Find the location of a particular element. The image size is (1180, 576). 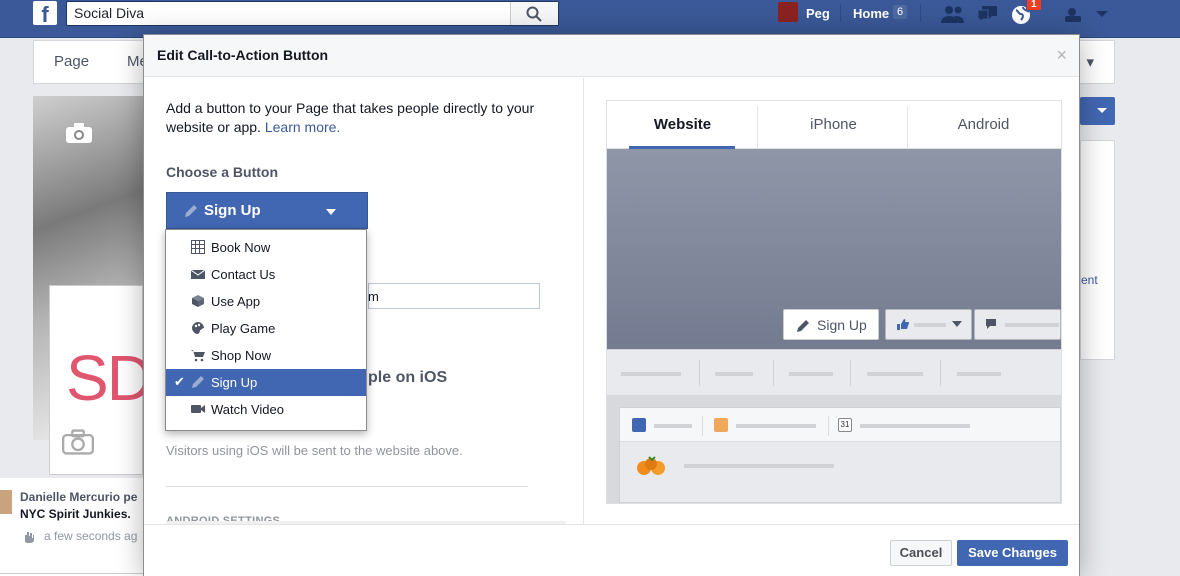

tab-android: Android is located at coordinates (983, 125).